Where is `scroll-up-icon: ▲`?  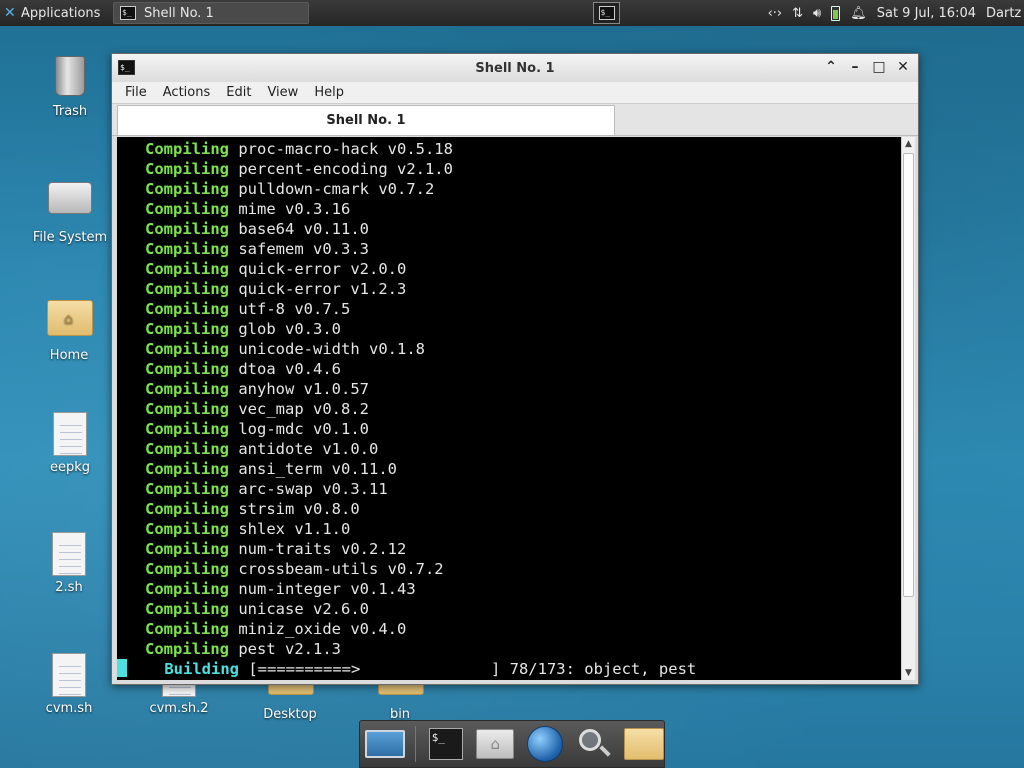
scroll-up-icon: ▲ is located at coordinates (908, 144).